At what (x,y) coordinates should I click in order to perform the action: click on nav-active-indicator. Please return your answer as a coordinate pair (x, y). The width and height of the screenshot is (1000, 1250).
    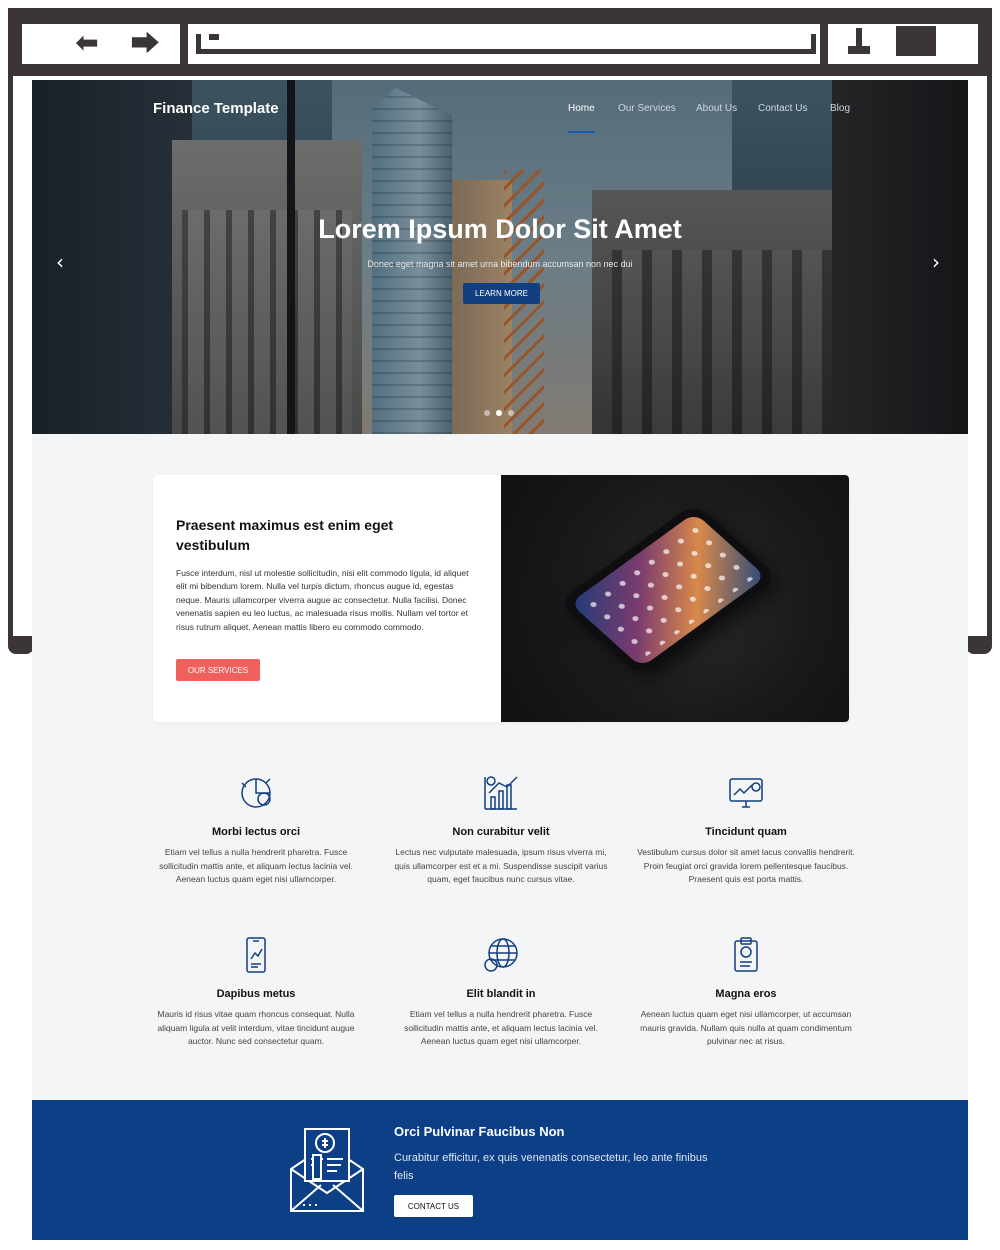
    Looking at the image, I should click on (581, 132).